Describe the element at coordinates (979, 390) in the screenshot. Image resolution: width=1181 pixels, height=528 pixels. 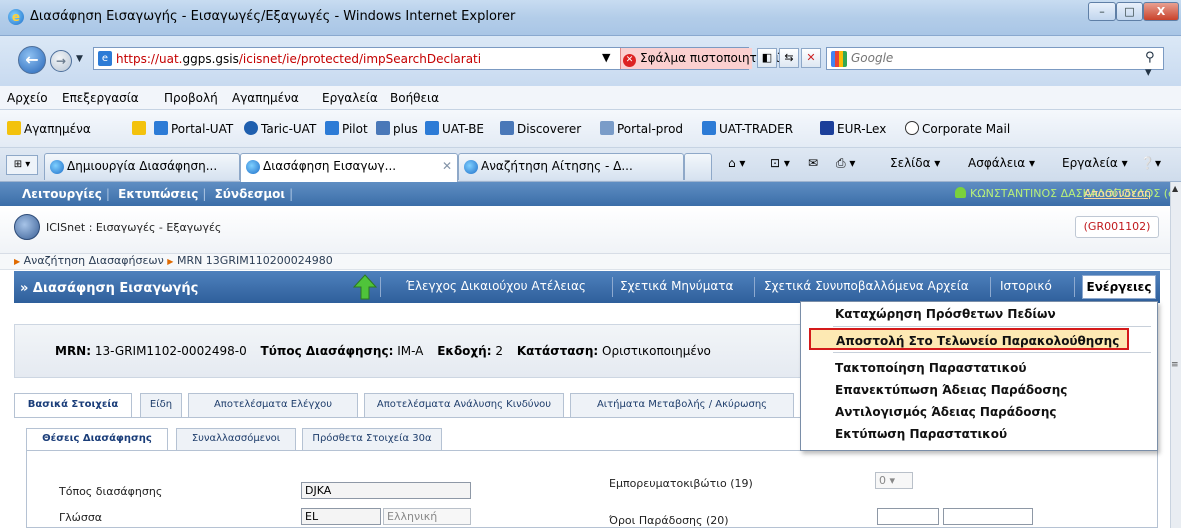
I see `menu-item-reprint-release: Επανεκτύπωση Άδειας Παράδοσης` at that location.